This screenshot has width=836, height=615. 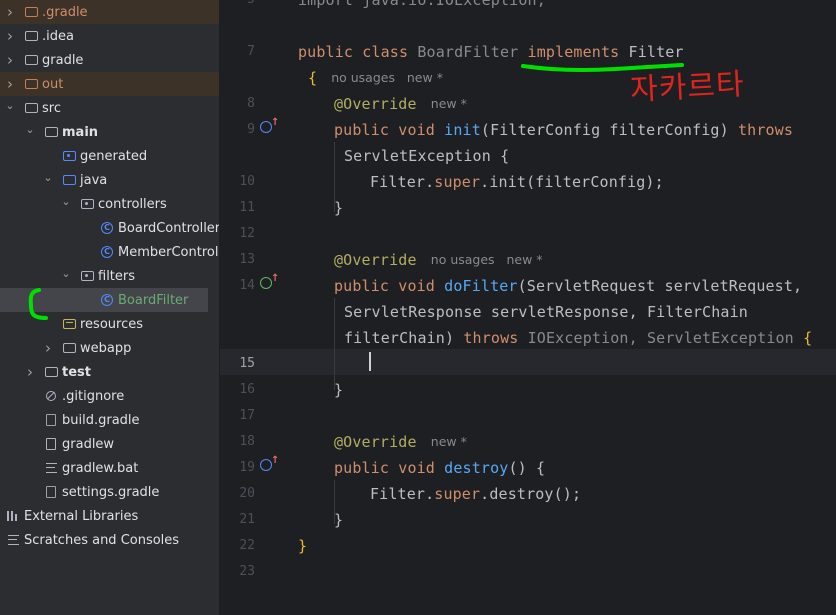 What do you see at coordinates (109, 372) in the screenshot?
I see `tree-item-test: › test` at bounding box center [109, 372].